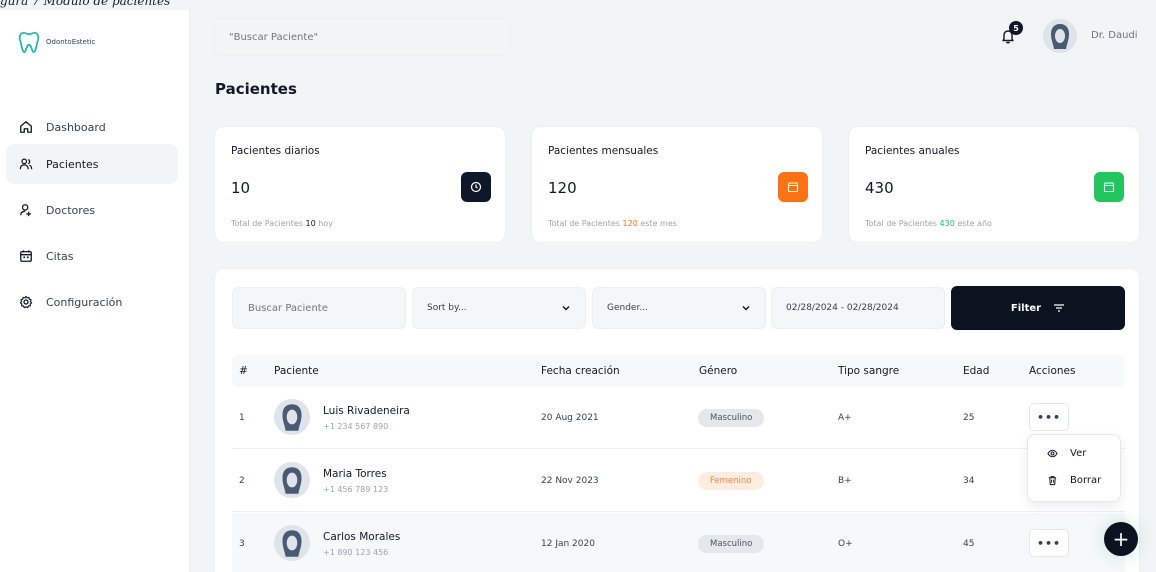 This screenshot has width=1156, height=572. What do you see at coordinates (366, 411) in the screenshot?
I see `patient-name: Luis Rivadeneira` at bounding box center [366, 411].